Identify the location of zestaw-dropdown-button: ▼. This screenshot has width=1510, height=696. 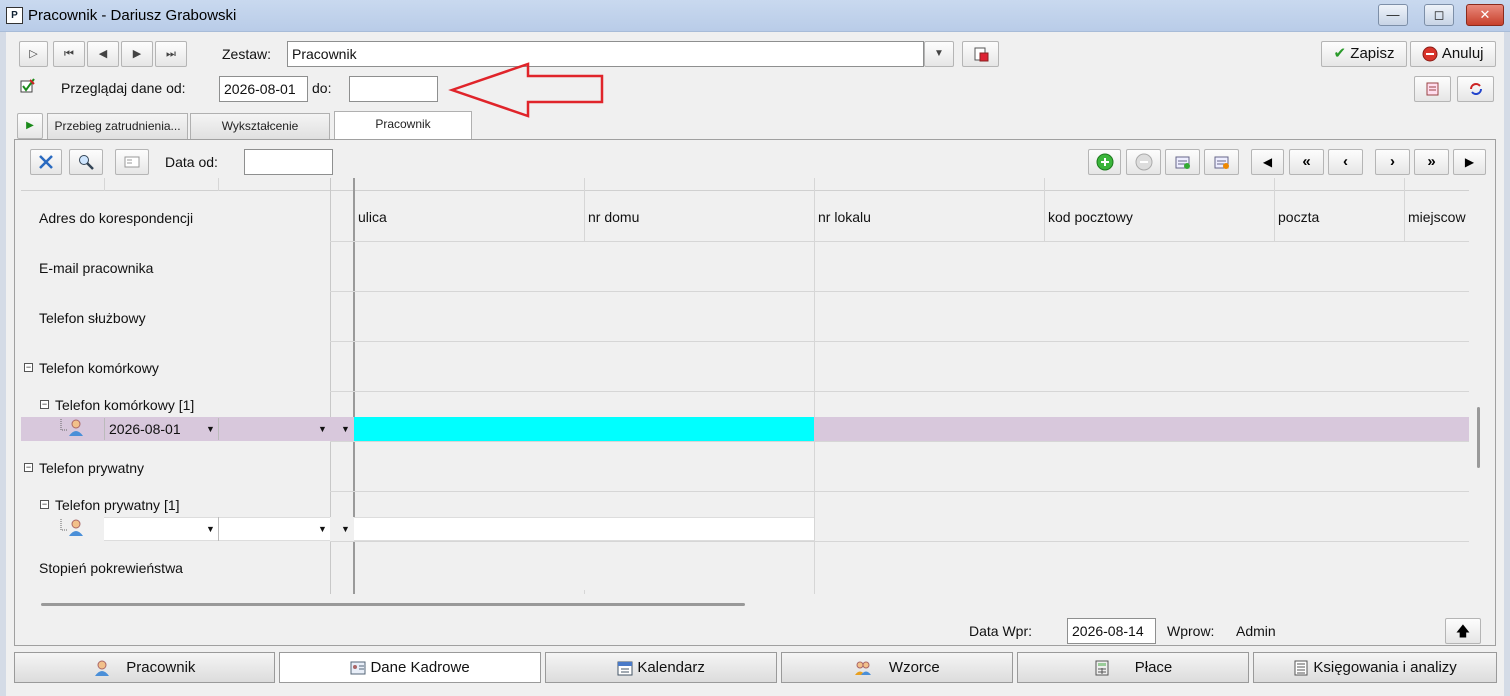
(939, 54).